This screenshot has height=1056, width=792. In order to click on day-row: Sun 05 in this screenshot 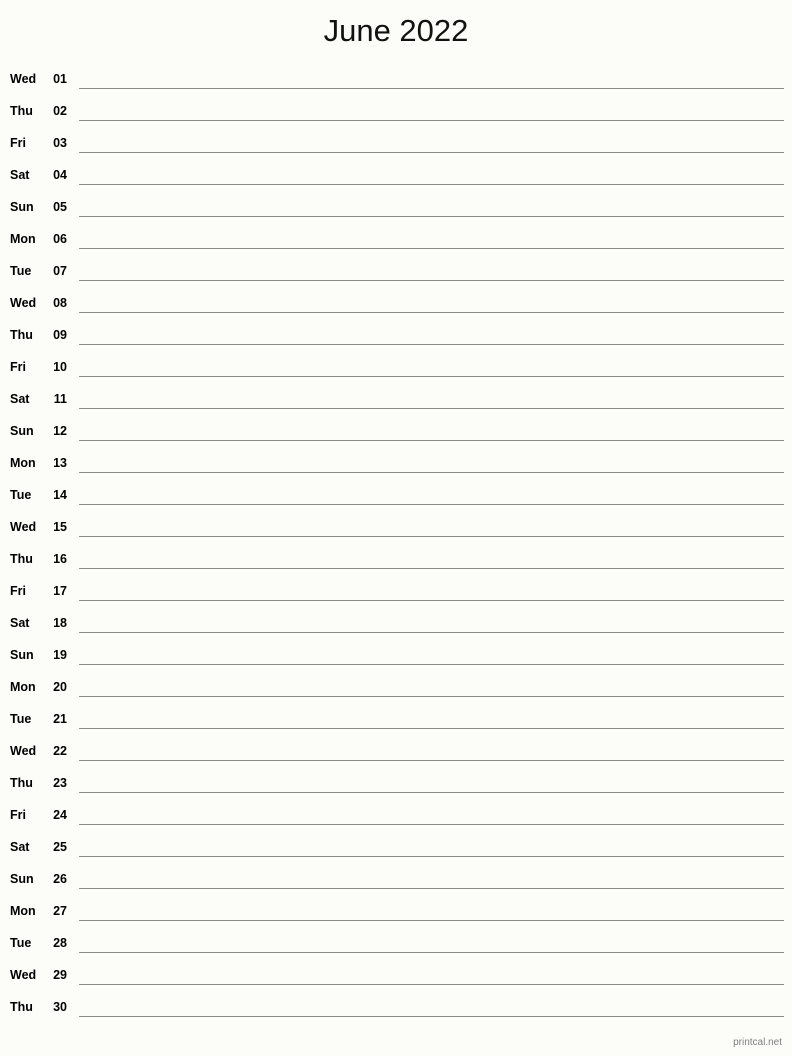, I will do `click(396, 209)`.